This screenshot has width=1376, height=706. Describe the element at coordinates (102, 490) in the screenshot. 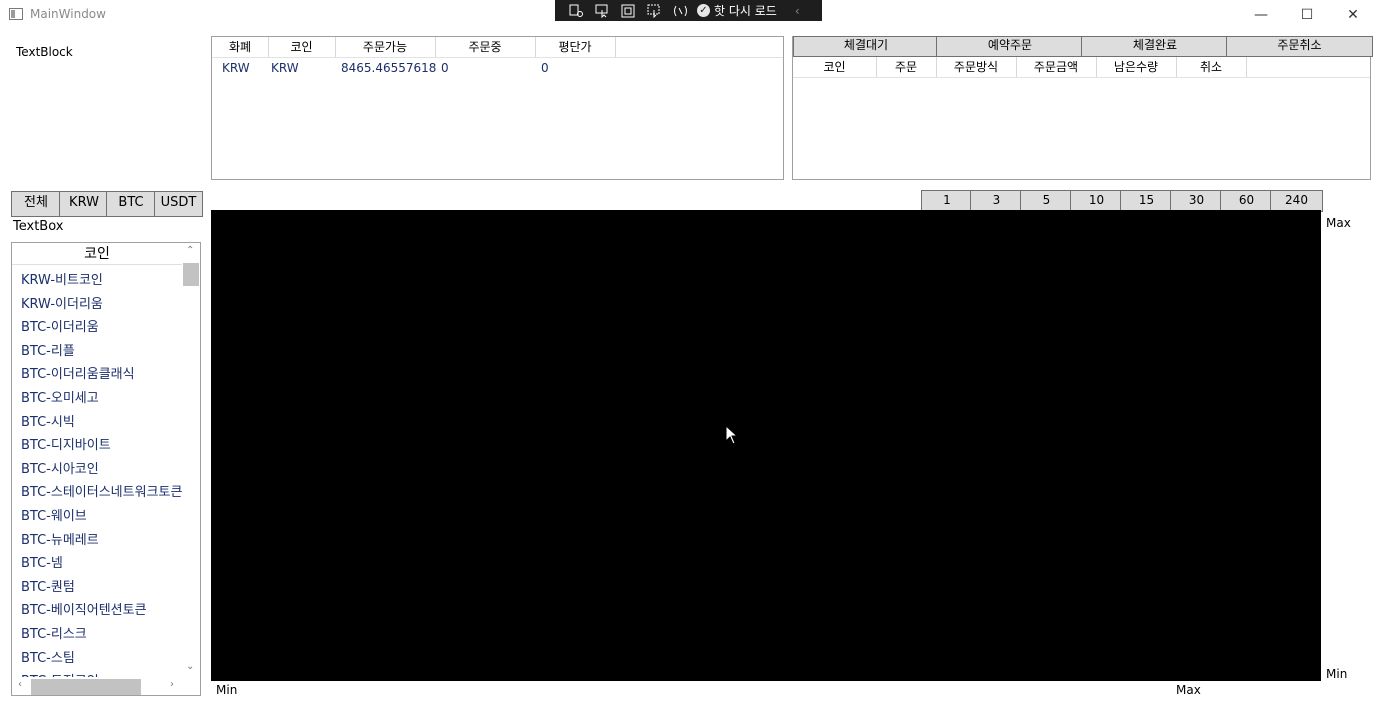

I see `list-item: BTC-스테이터스네트워크토큰` at that location.